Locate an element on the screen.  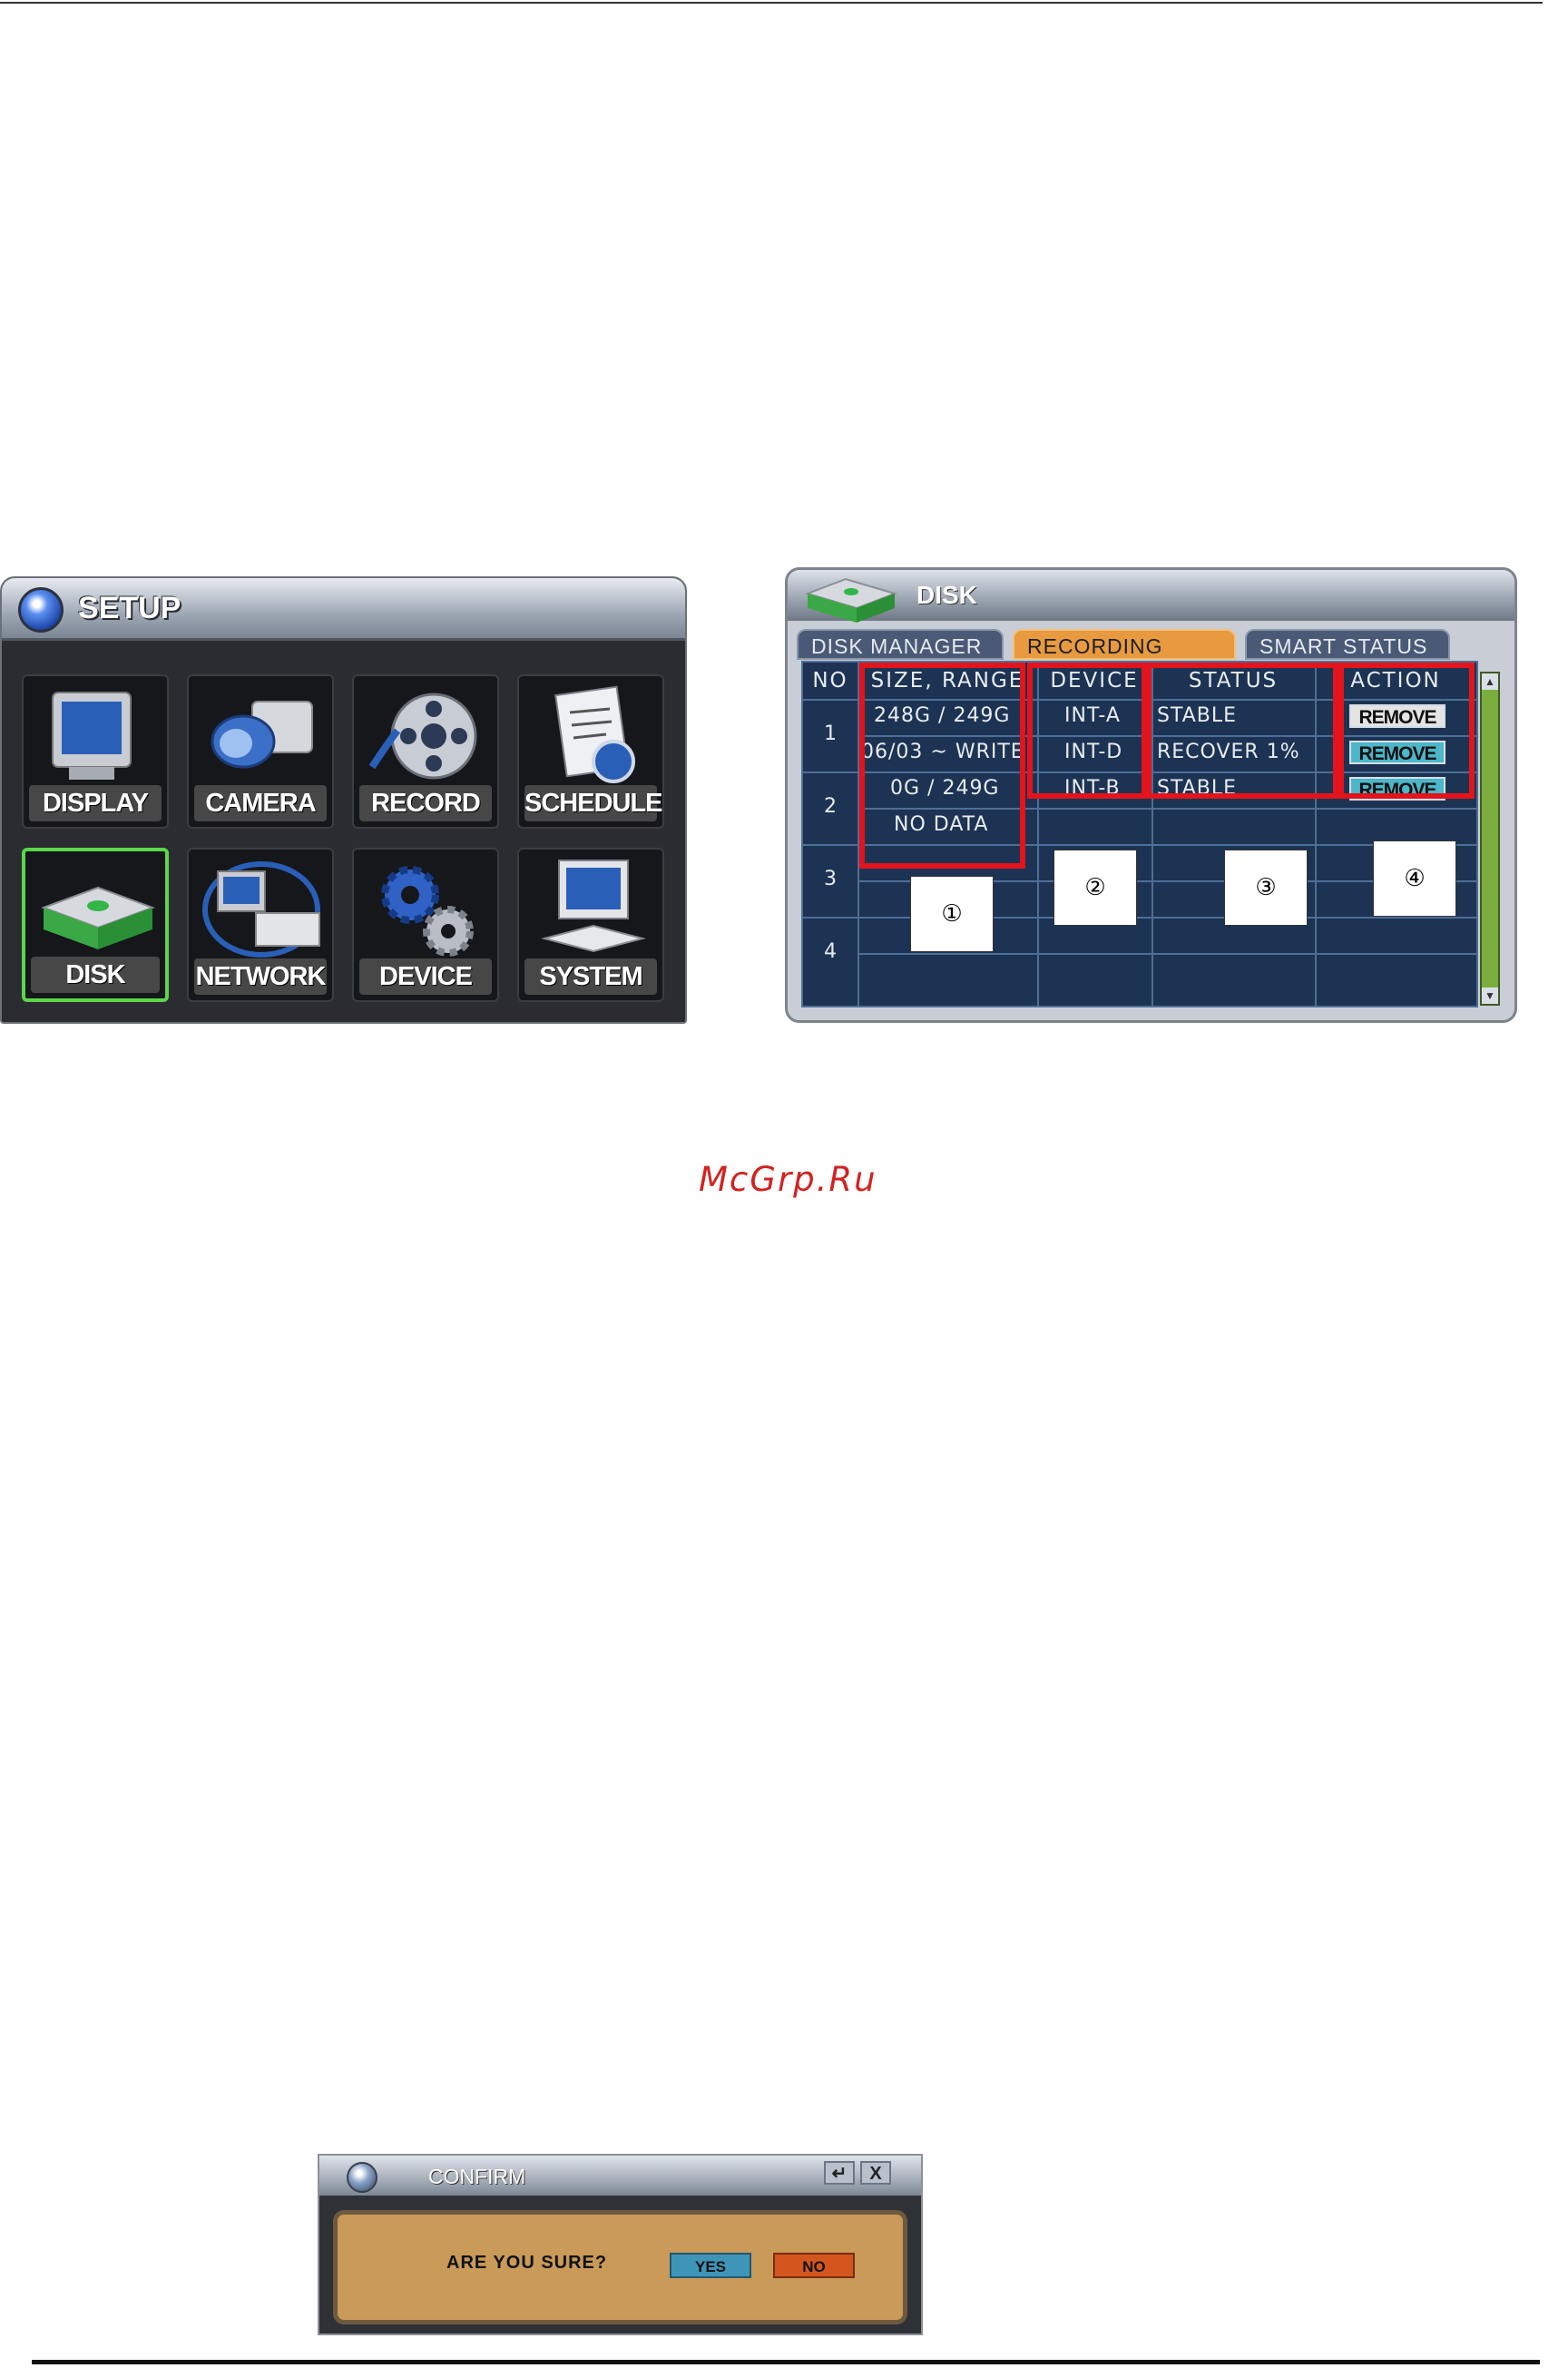
disk-title-bar: DISK is located at coordinates (1151, 596).